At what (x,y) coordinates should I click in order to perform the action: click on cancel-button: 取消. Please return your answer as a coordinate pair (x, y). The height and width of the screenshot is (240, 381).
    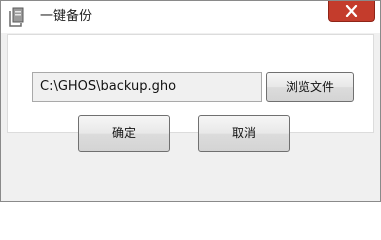
    Looking at the image, I should click on (244, 133).